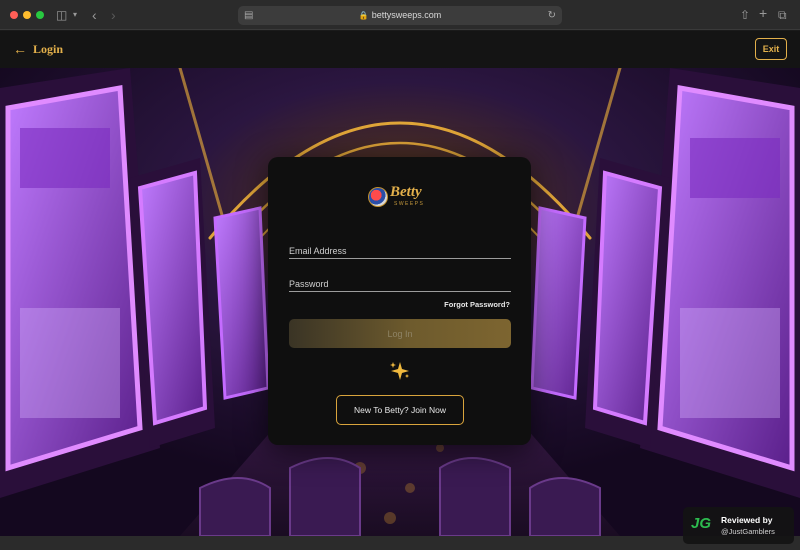  What do you see at coordinates (363, 15) in the screenshot?
I see `lock-icon: 🔒` at bounding box center [363, 15].